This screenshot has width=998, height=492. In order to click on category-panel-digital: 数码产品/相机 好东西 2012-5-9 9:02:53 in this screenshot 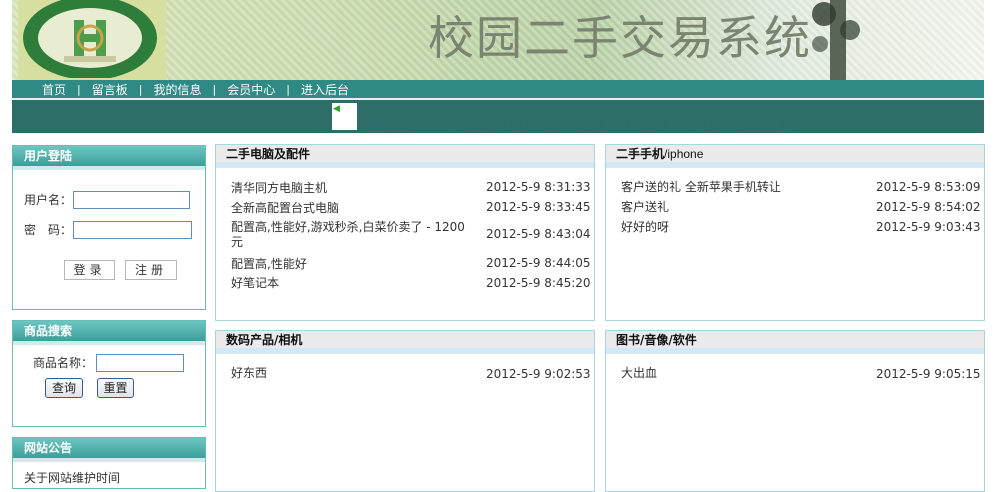, I will do `click(405, 411)`.